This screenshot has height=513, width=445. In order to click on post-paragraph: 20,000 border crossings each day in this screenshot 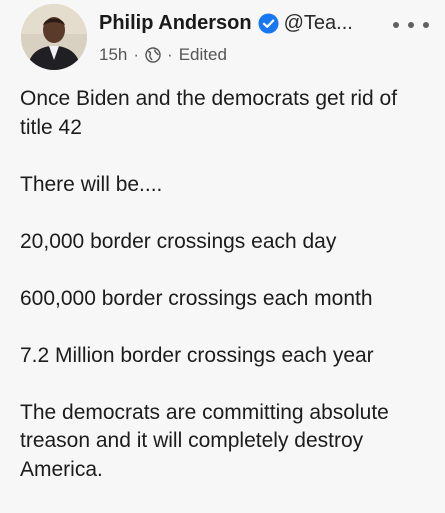, I will do `click(178, 241)`.